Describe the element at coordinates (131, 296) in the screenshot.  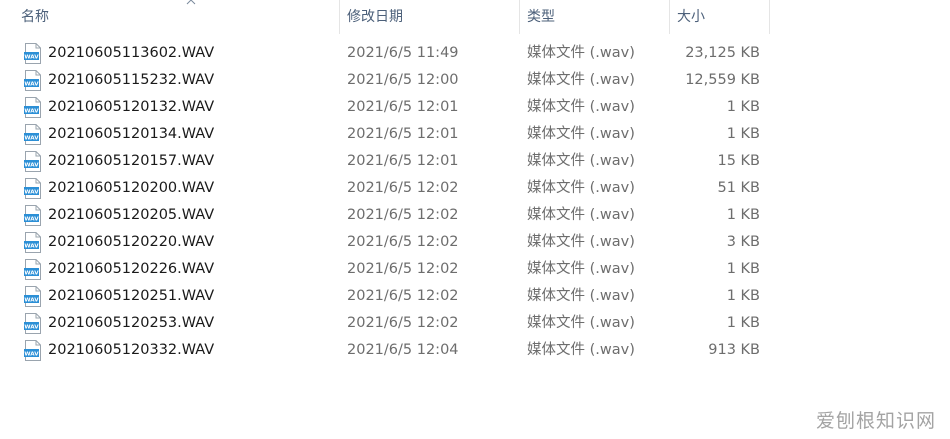
I see `file-name: 20210605120251.WAV` at that location.